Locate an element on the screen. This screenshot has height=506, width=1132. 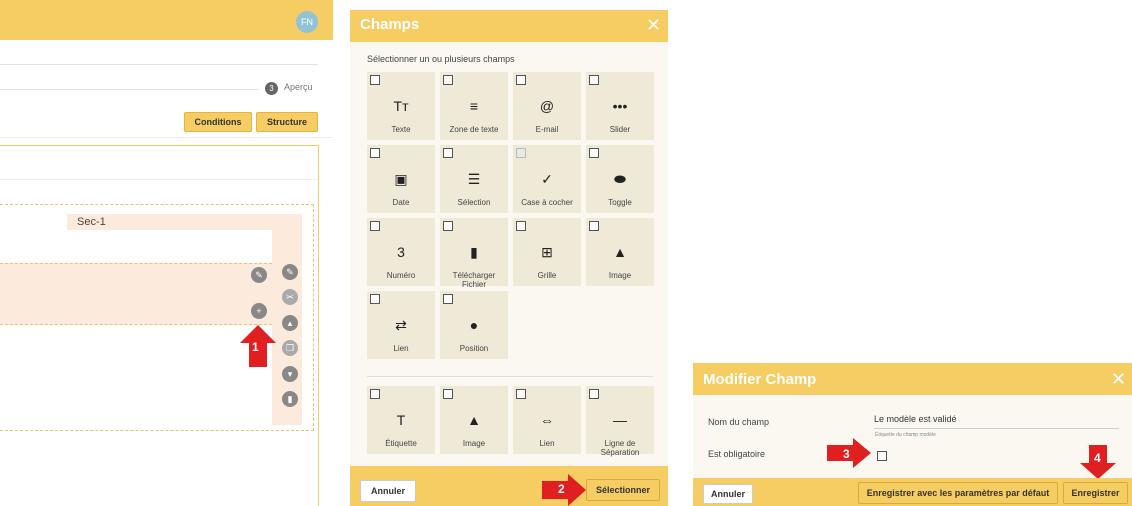
field-tile: ••• Slider is located at coordinates (620, 106).